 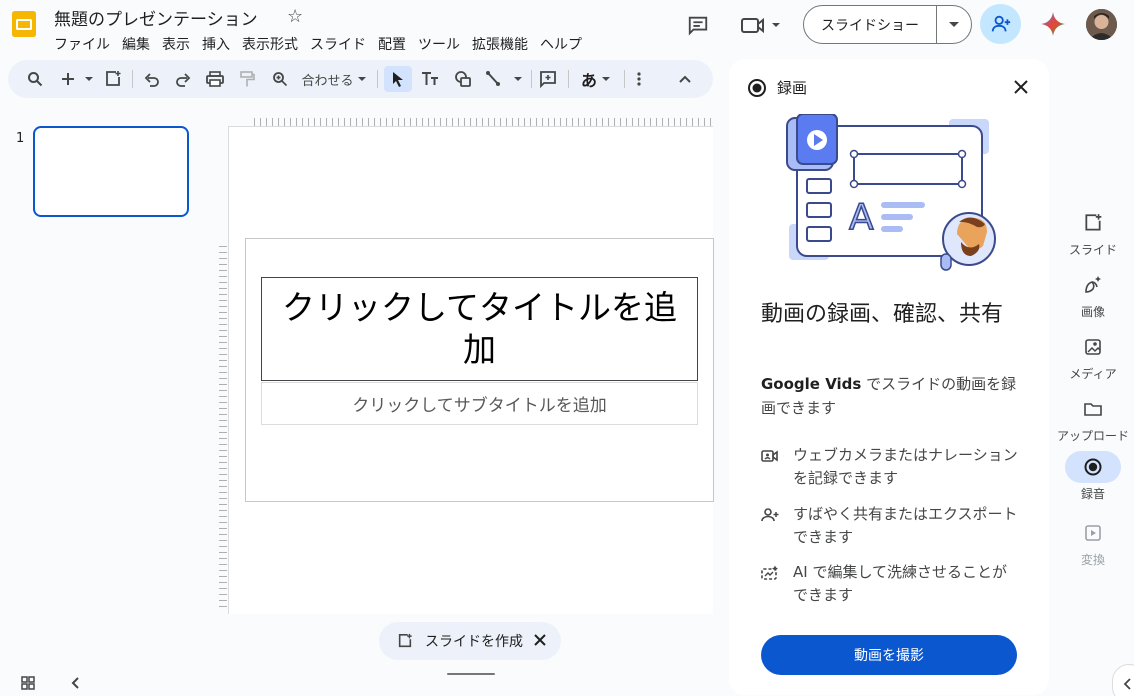 What do you see at coordinates (891, 192) in the screenshot?
I see `recording-illustration: A` at bounding box center [891, 192].